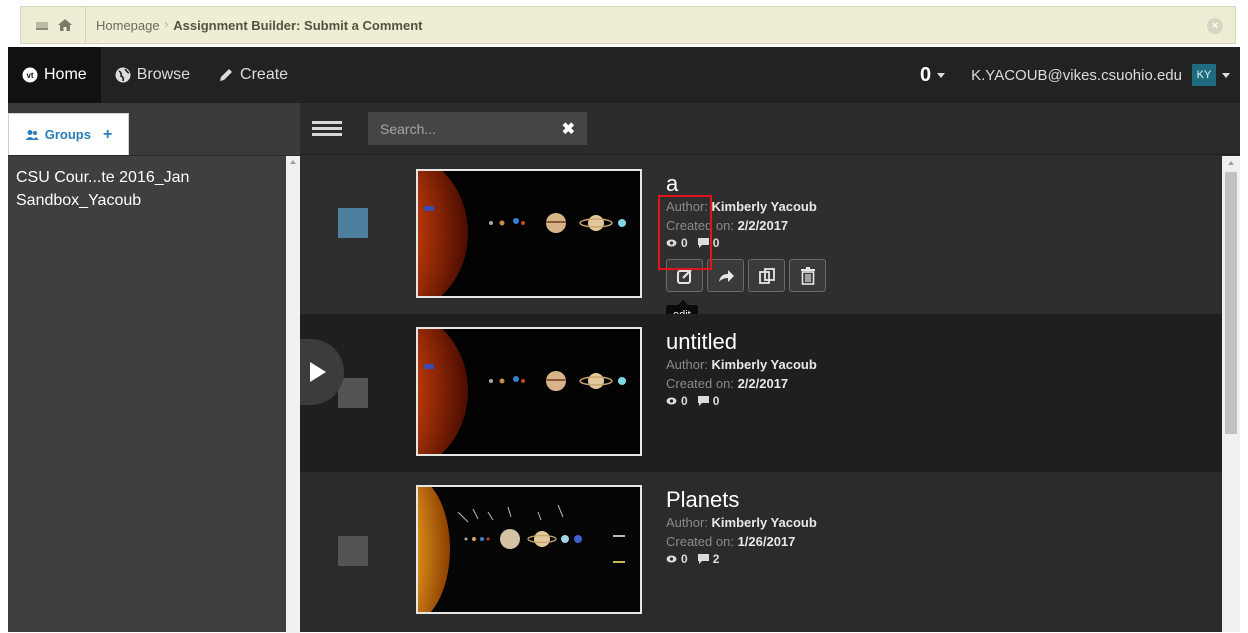 Image resolution: width=1248 pixels, height=633 pixels. Describe the element at coordinates (128, 25) in the screenshot. I see `breadcrumb-home-link: Homepage` at that location.